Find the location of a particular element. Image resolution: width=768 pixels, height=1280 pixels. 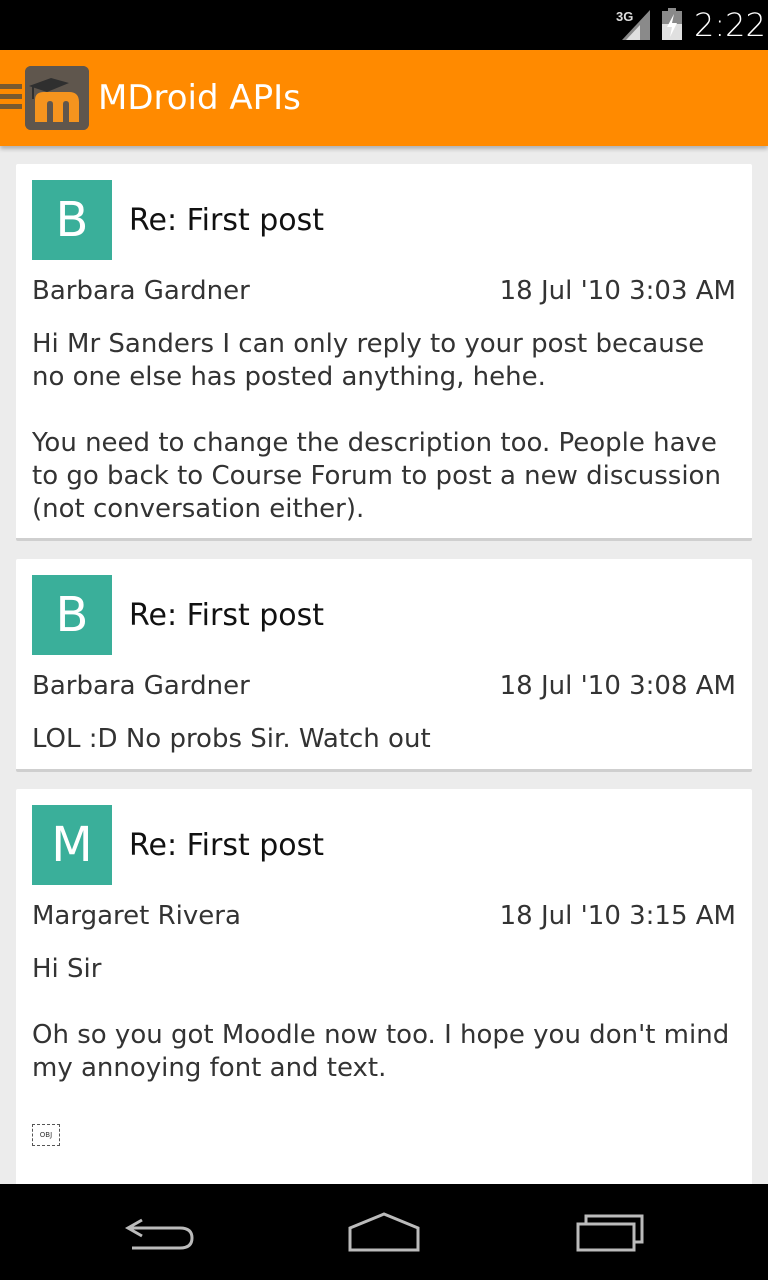

clock: 2:22 is located at coordinates (730, 25).